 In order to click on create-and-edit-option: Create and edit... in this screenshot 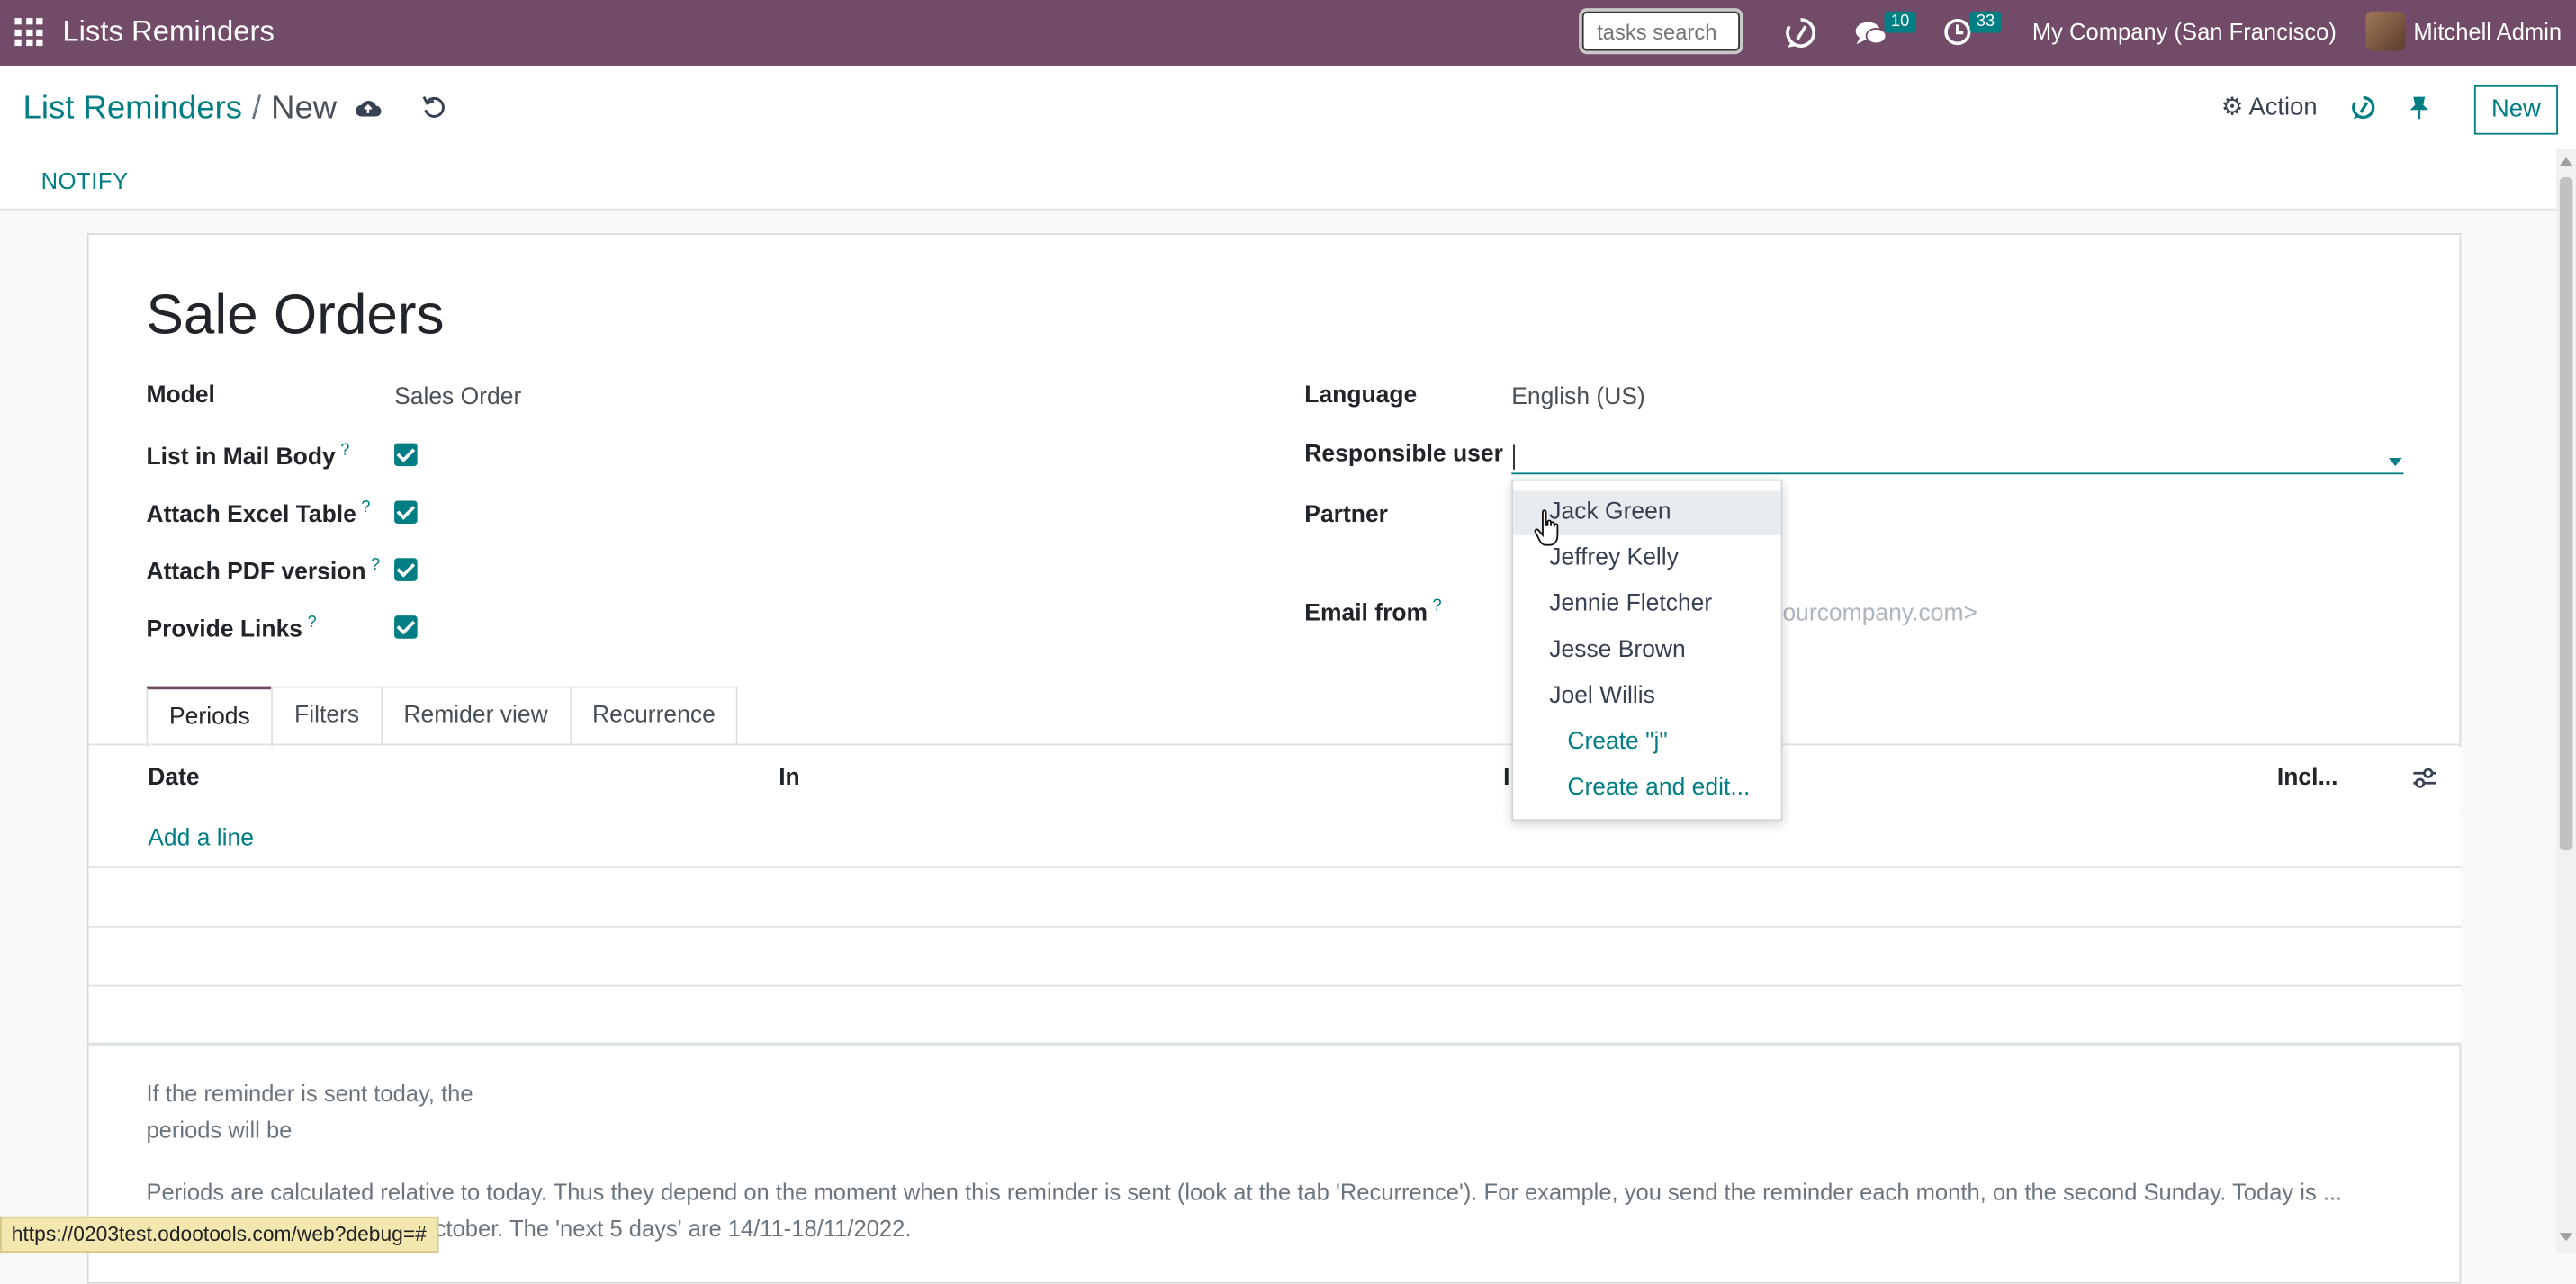, I will do `click(1647, 789)`.